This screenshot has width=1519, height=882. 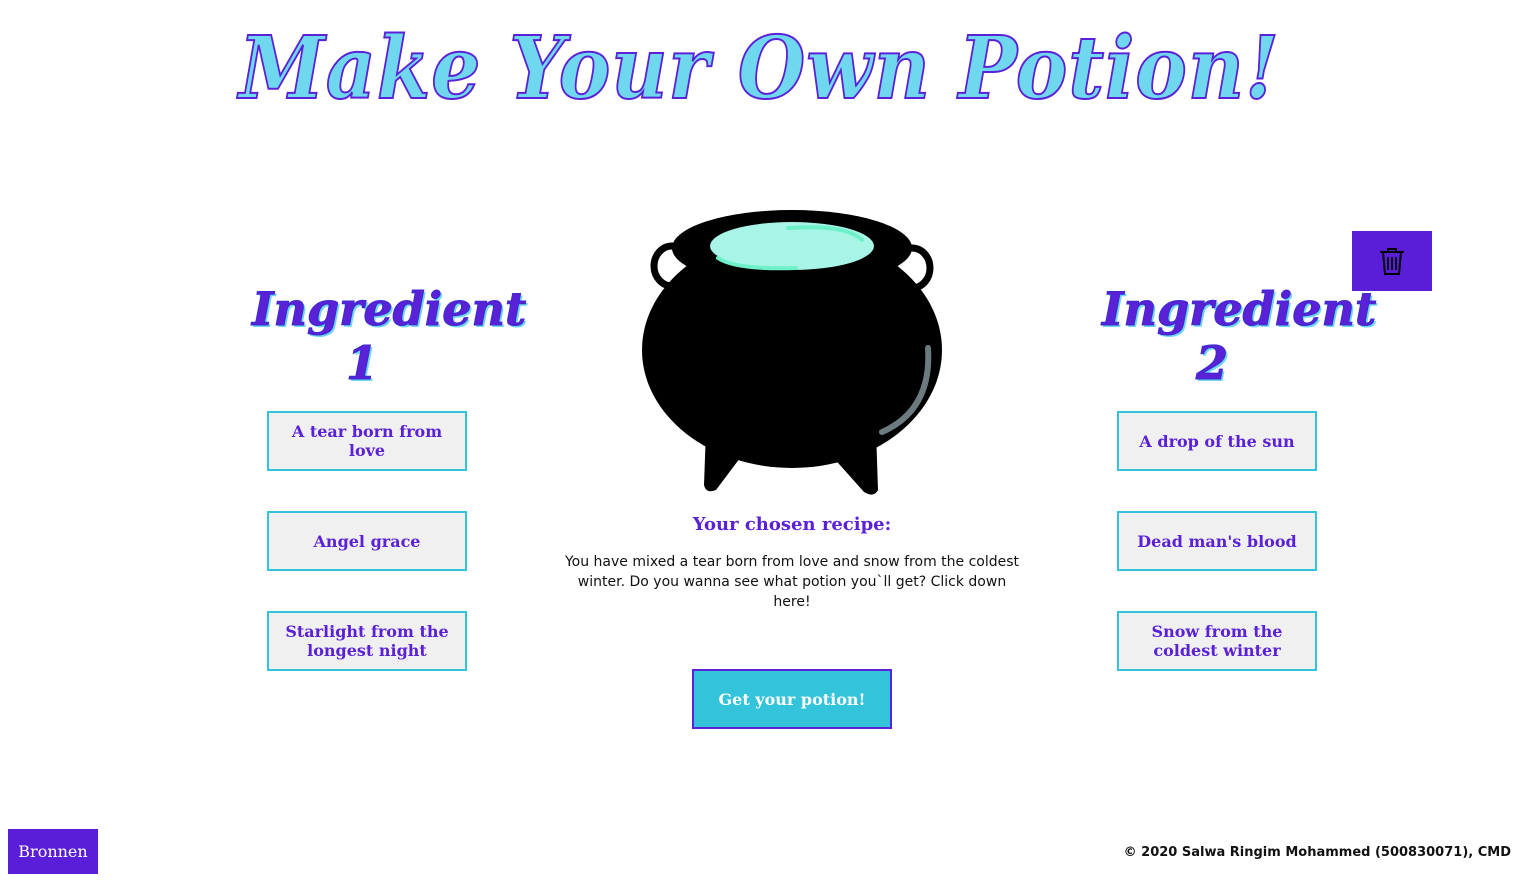 I want to click on ingredient-2-option-snow: Snow from the coldest winter, so click(x=1217, y=641).